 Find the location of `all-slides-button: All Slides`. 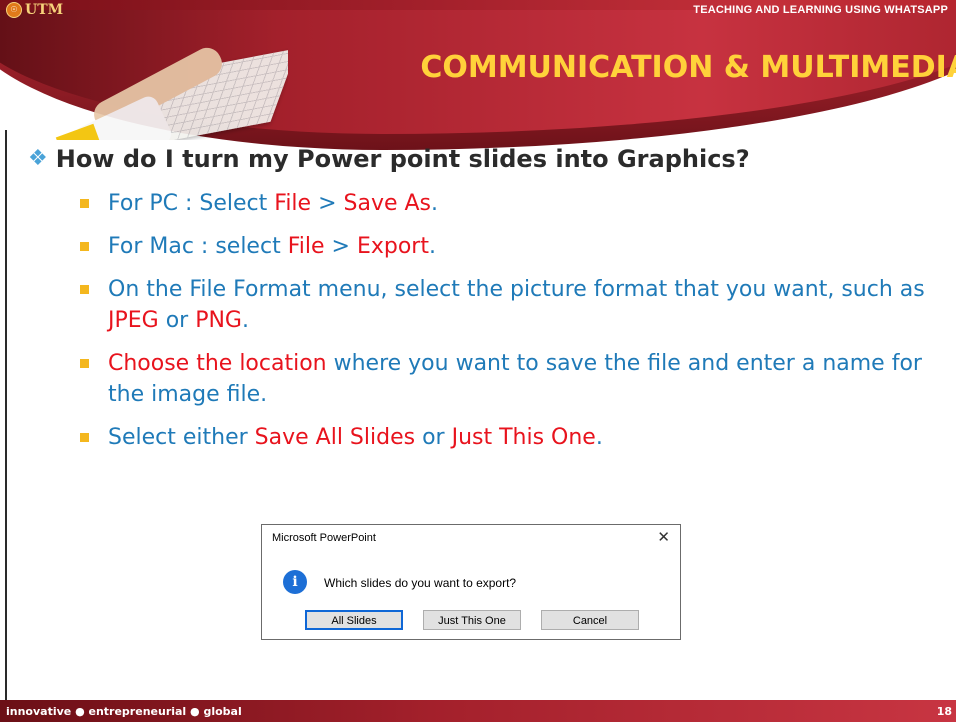

all-slides-button: All Slides is located at coordinates (354, 620).